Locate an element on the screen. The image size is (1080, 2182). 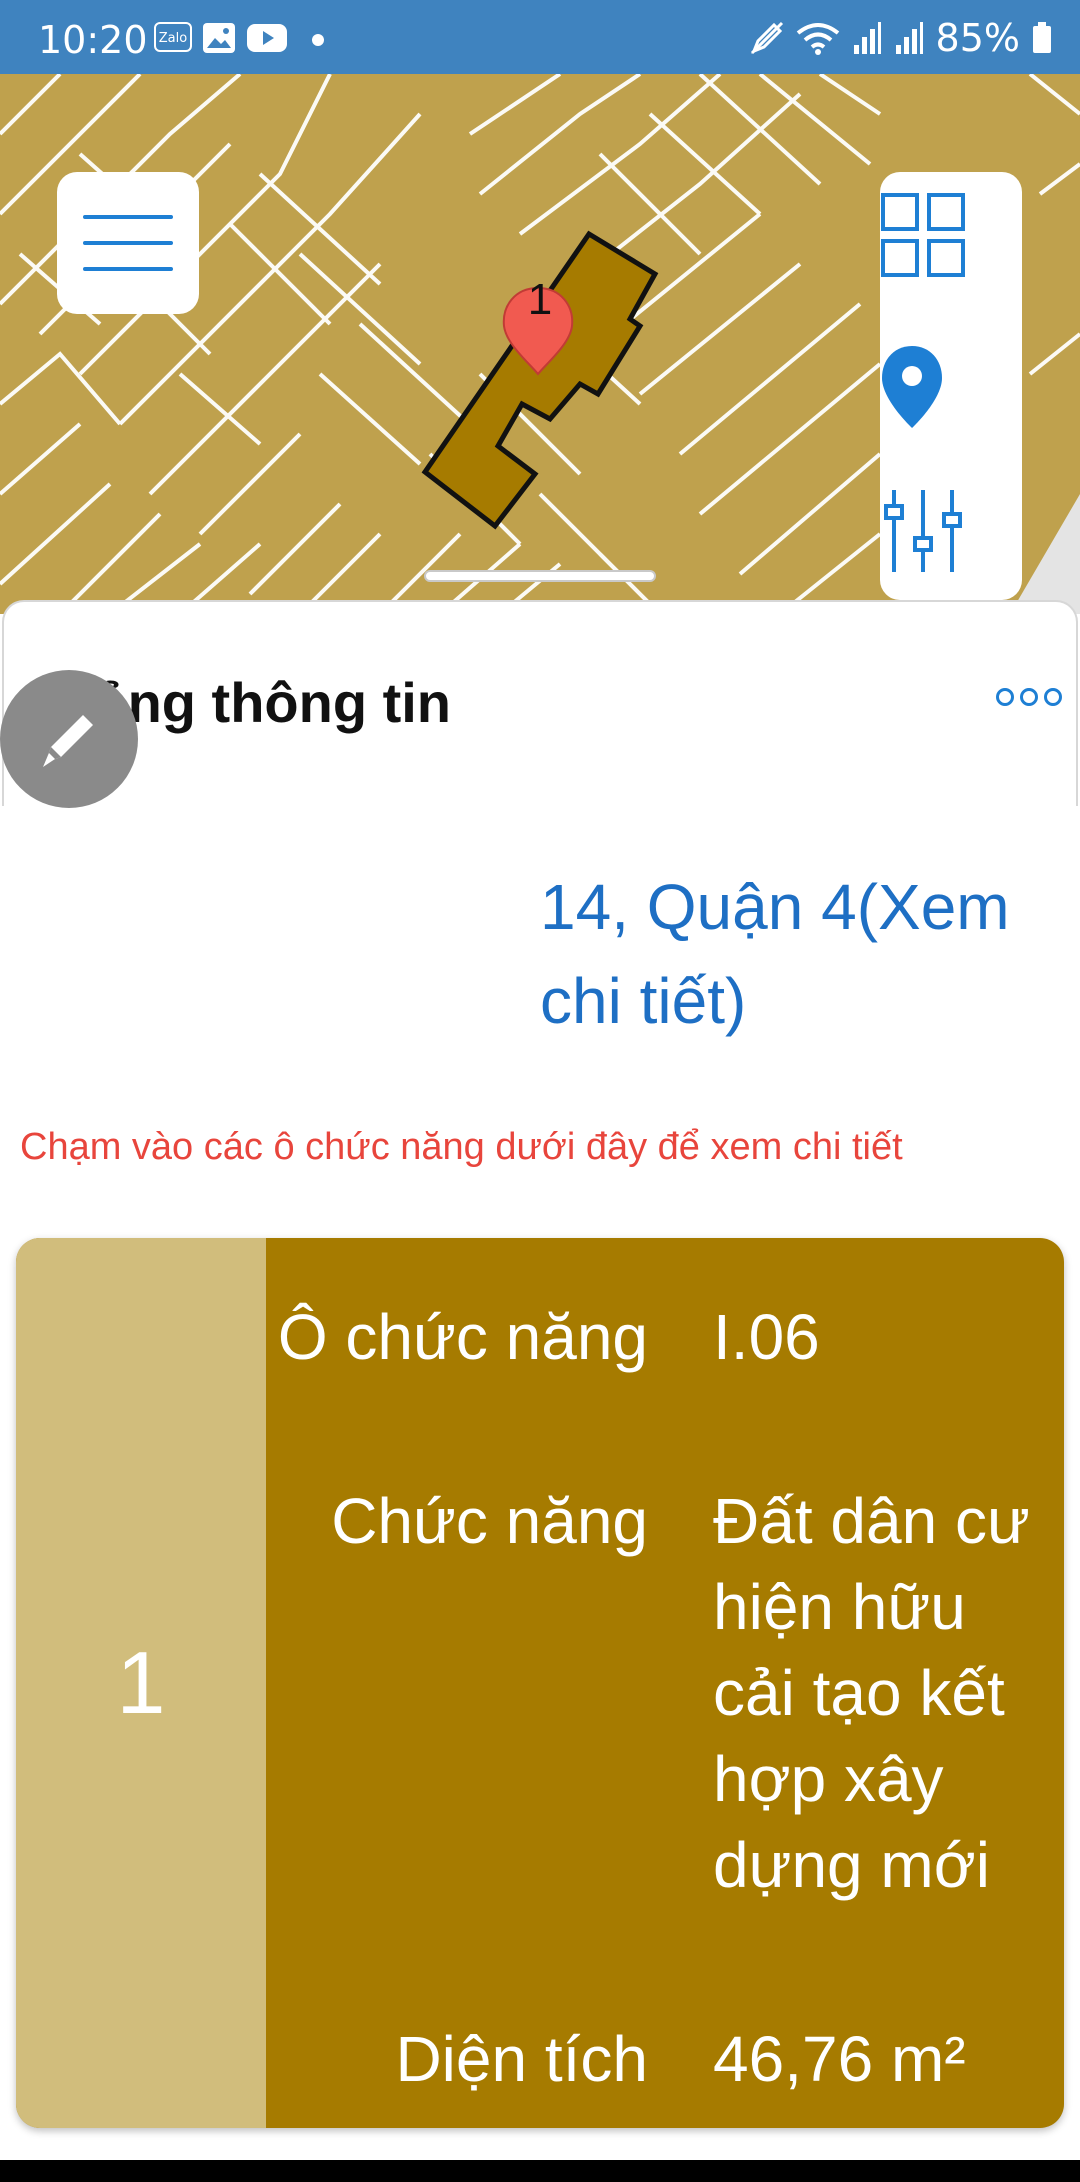
sheet-drag-handle is located at coordinates (540, 576).